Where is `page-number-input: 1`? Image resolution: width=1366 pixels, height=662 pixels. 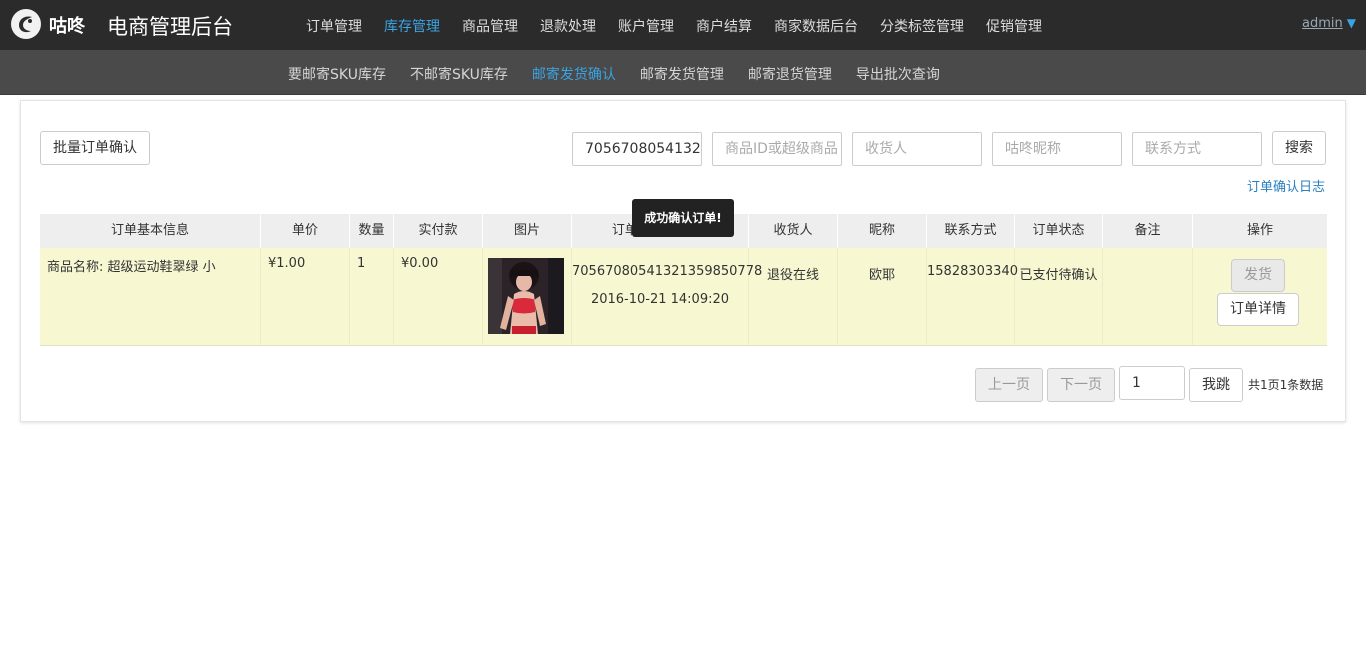
page-number-input: 1 is located at coordinates (1152, 383).